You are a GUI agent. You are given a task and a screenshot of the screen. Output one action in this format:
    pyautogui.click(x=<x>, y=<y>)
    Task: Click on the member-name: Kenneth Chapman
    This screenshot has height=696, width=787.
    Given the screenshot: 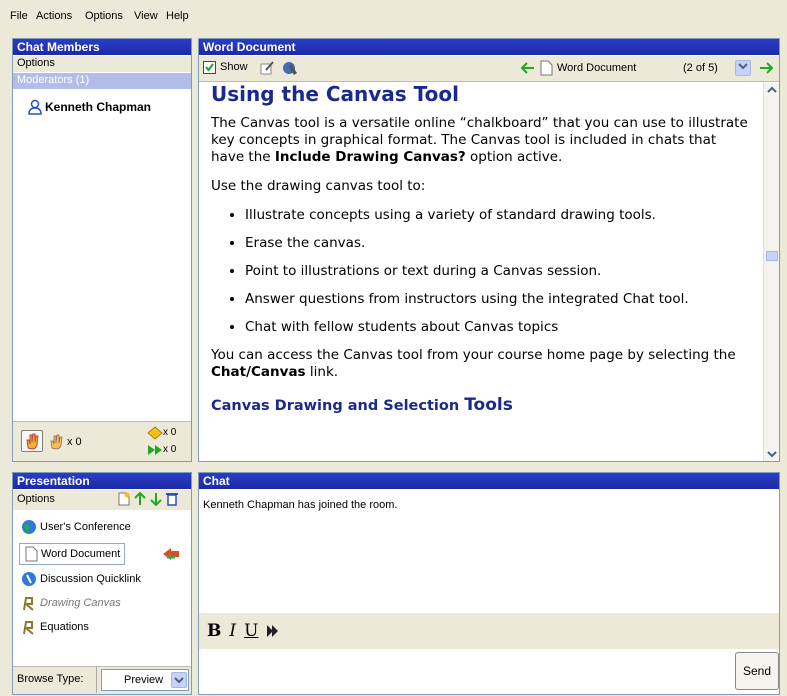 What is the action you would take?
    pyautogui.click(x=98, y=107)
    